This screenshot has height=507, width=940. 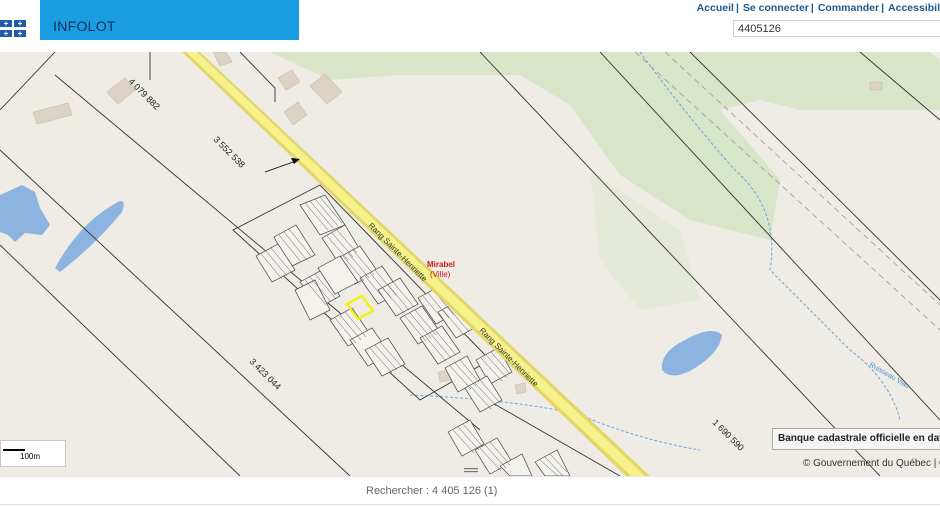 I want to click on lake-shape, so click(x=25, y=213).